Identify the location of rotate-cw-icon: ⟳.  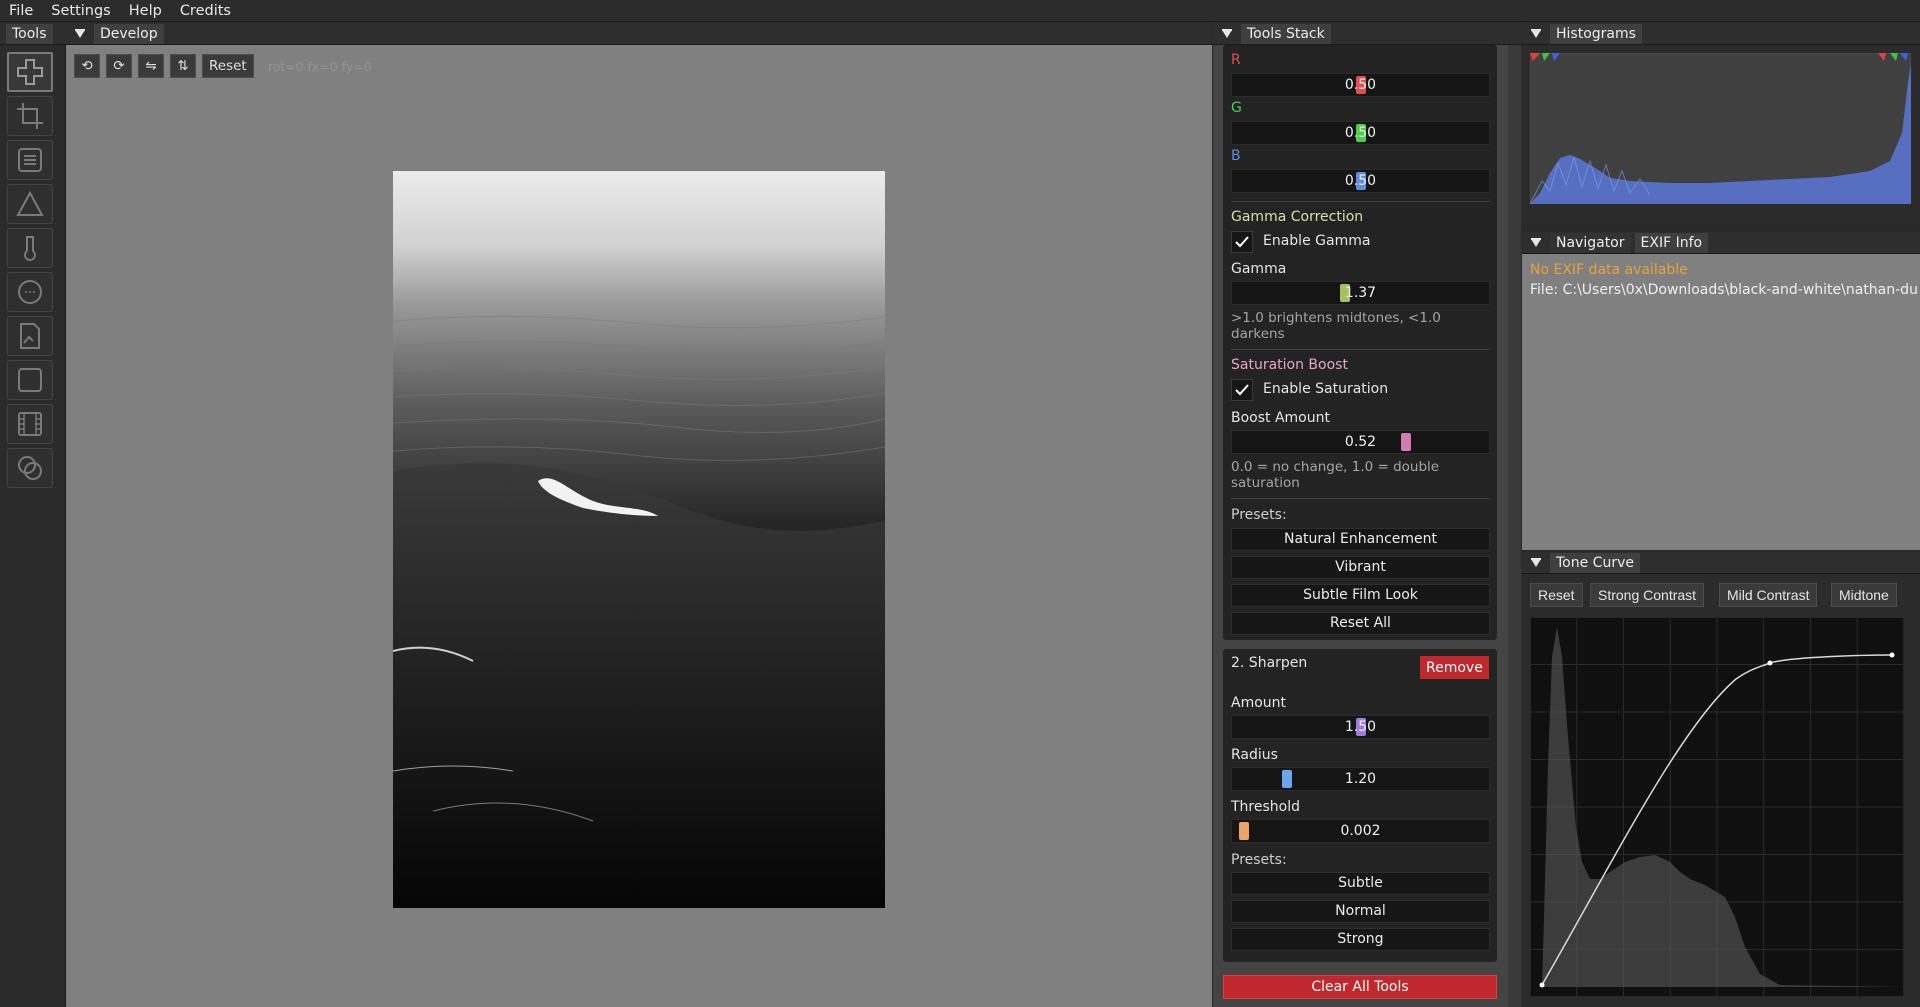
(119, 66).